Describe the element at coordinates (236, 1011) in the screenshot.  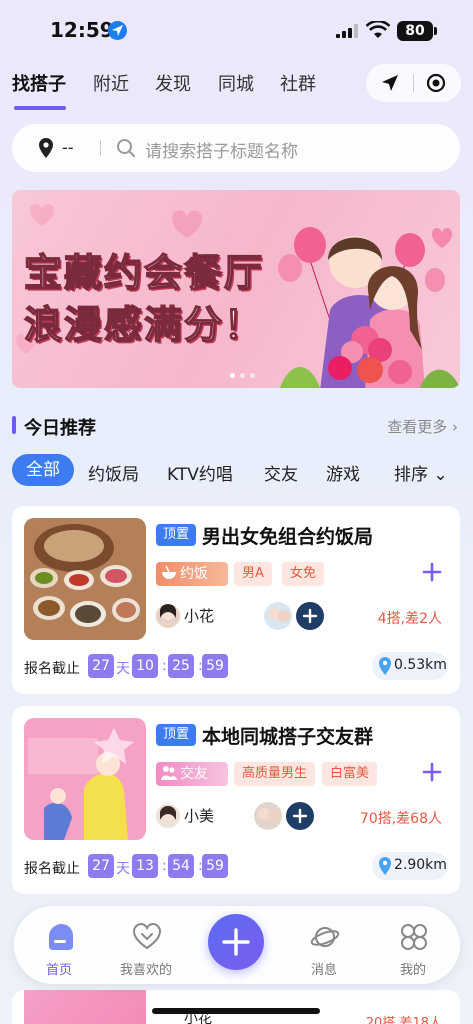
I see `home-indicator` at that location.